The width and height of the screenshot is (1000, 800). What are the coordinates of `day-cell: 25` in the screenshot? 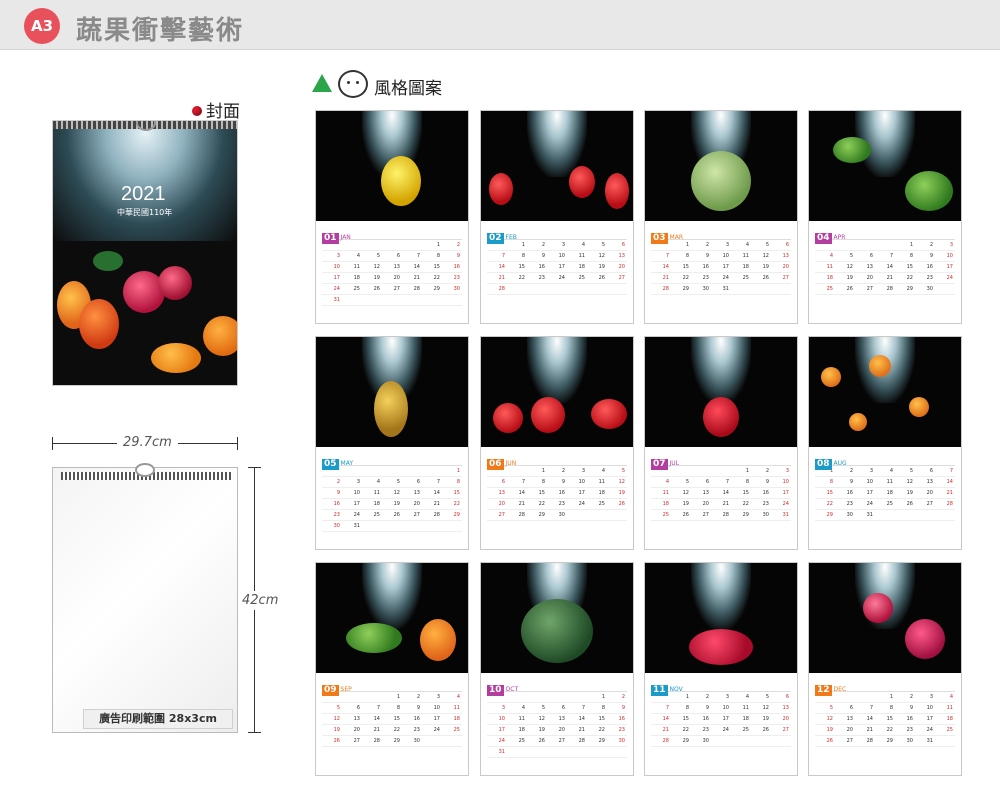 It's located at (945, 730).